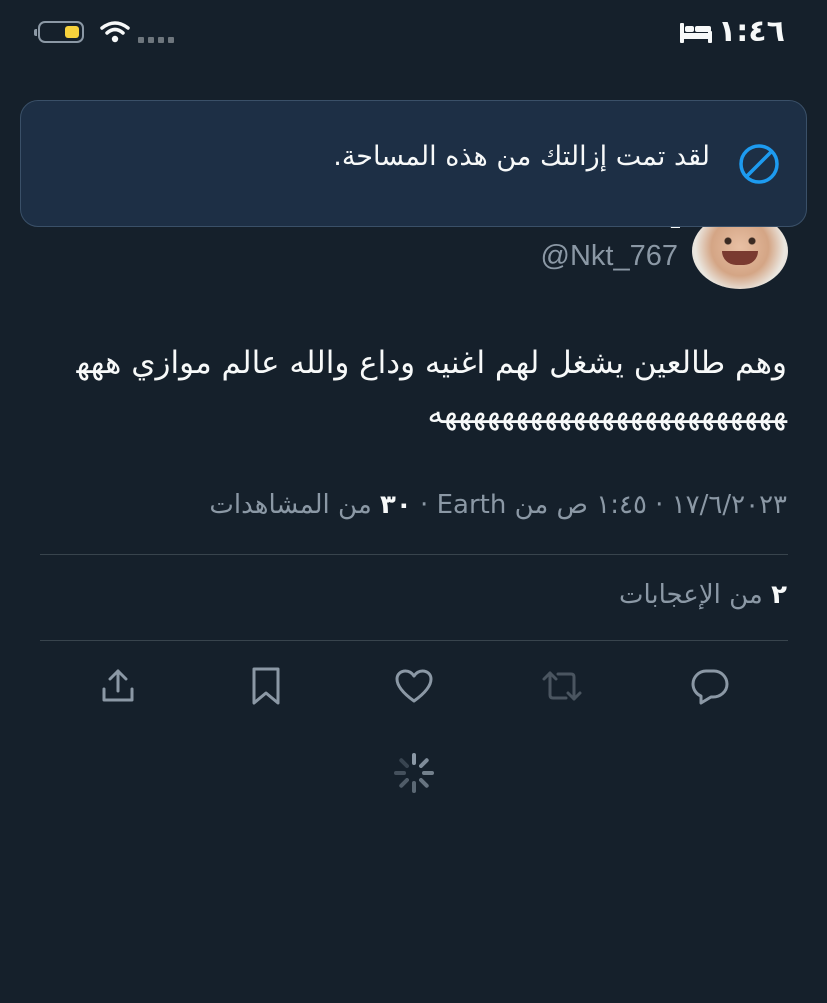  I want to click on retweet-icon, so click(562, 686).